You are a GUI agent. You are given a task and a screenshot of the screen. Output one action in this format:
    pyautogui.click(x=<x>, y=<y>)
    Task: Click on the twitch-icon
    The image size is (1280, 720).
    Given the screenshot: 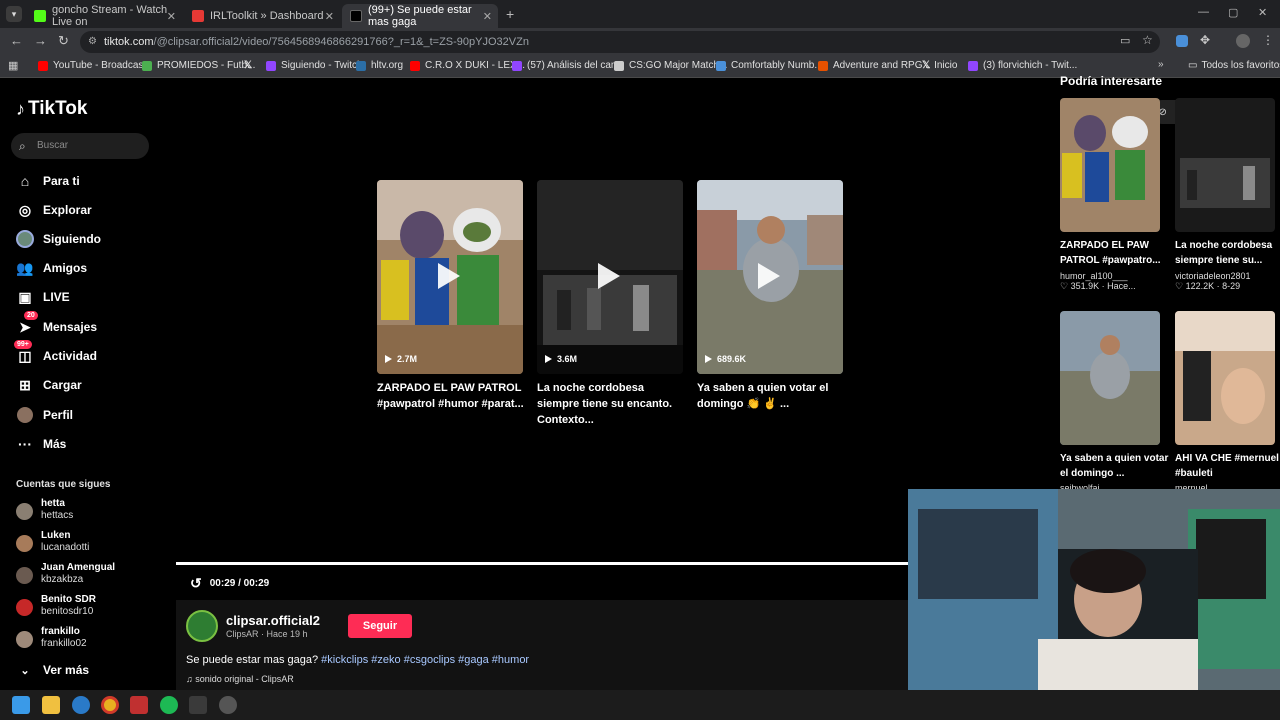 What is the action you would take?
    pyautogui.click(x=973, y=65)
    